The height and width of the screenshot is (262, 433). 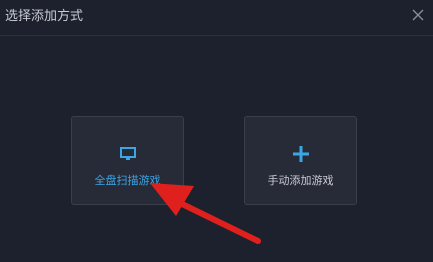 What do you see at coordinates (44, 16) in the screenshot?
I see `dialog-title: 选择添加方式` at bounding box center [44, 16].